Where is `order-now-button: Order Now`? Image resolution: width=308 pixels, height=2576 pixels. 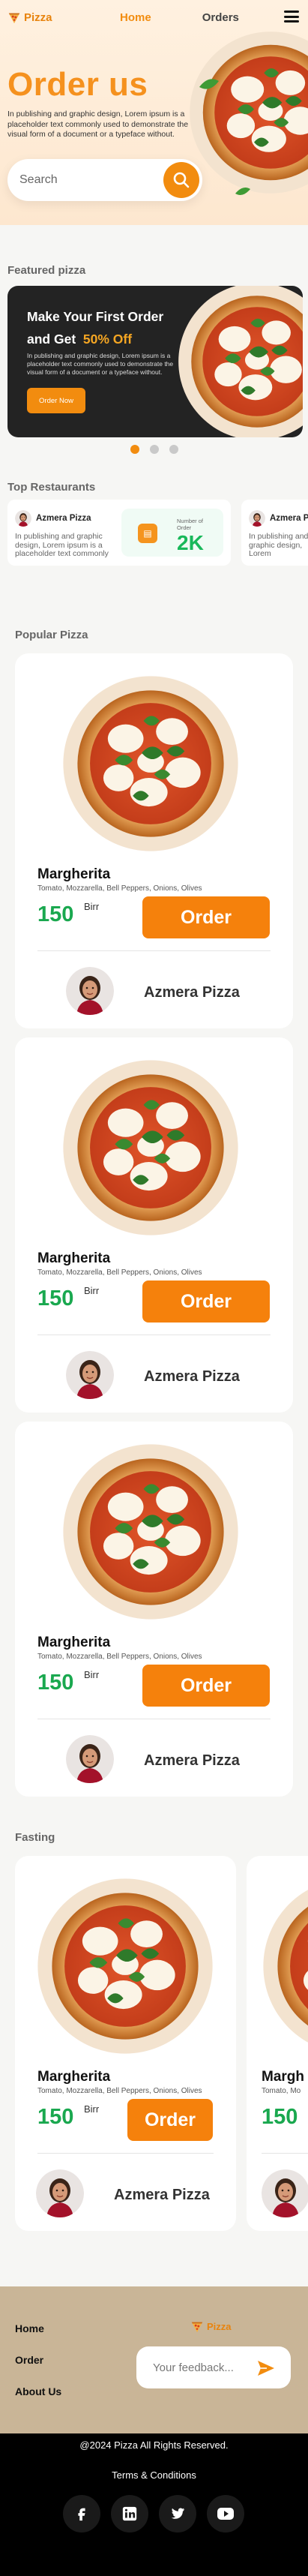
order-now-button: Order Now is located at coordinates (56, 400).